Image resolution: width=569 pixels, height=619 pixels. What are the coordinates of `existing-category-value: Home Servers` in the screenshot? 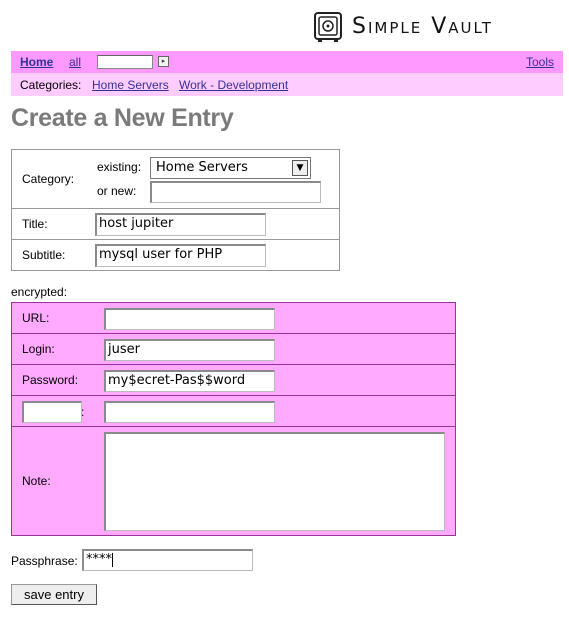 It's located at (202, 167).